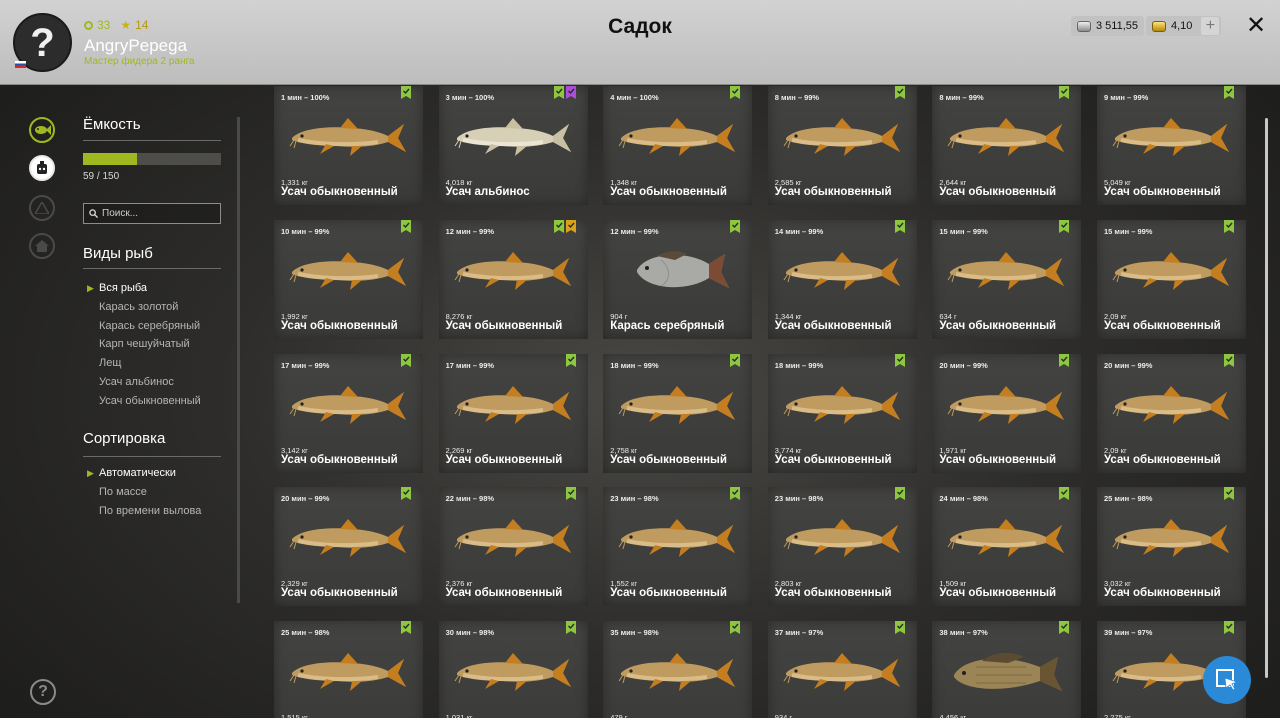 This screenshot has width=1280, height=718. What do you see at coordinates (137, 473) in the screenshot?
I see `sort-option-item: Автоматически` at bounding box center [137, 473].